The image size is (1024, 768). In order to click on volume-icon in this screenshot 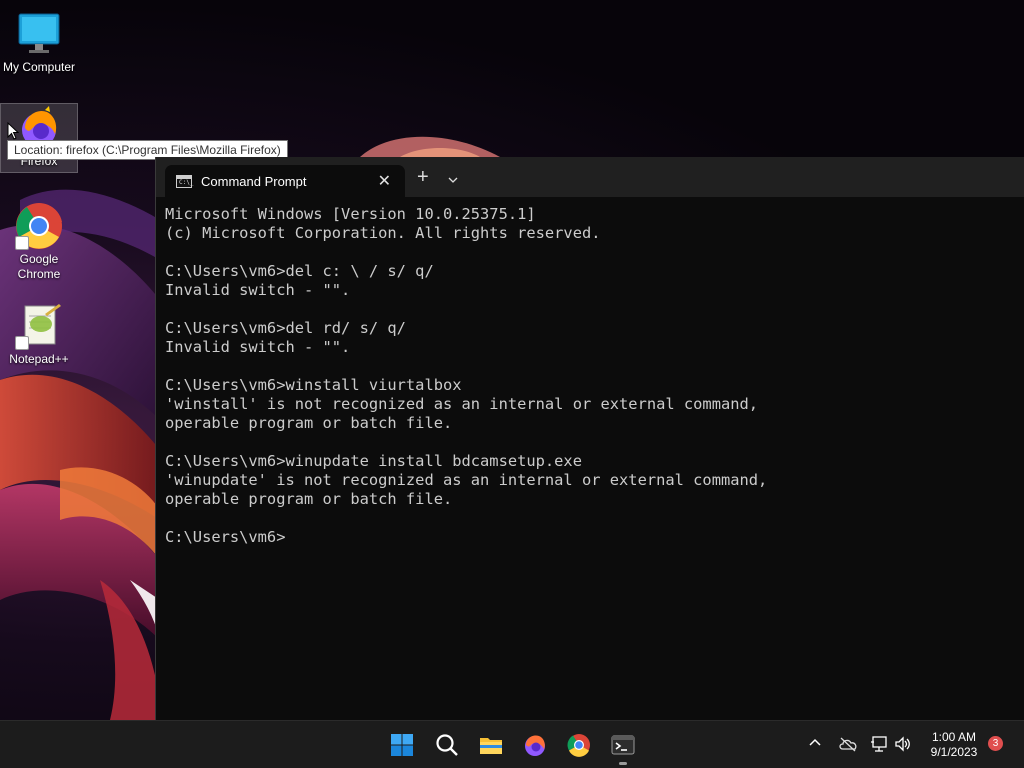, I will do `click(903, 746)`.